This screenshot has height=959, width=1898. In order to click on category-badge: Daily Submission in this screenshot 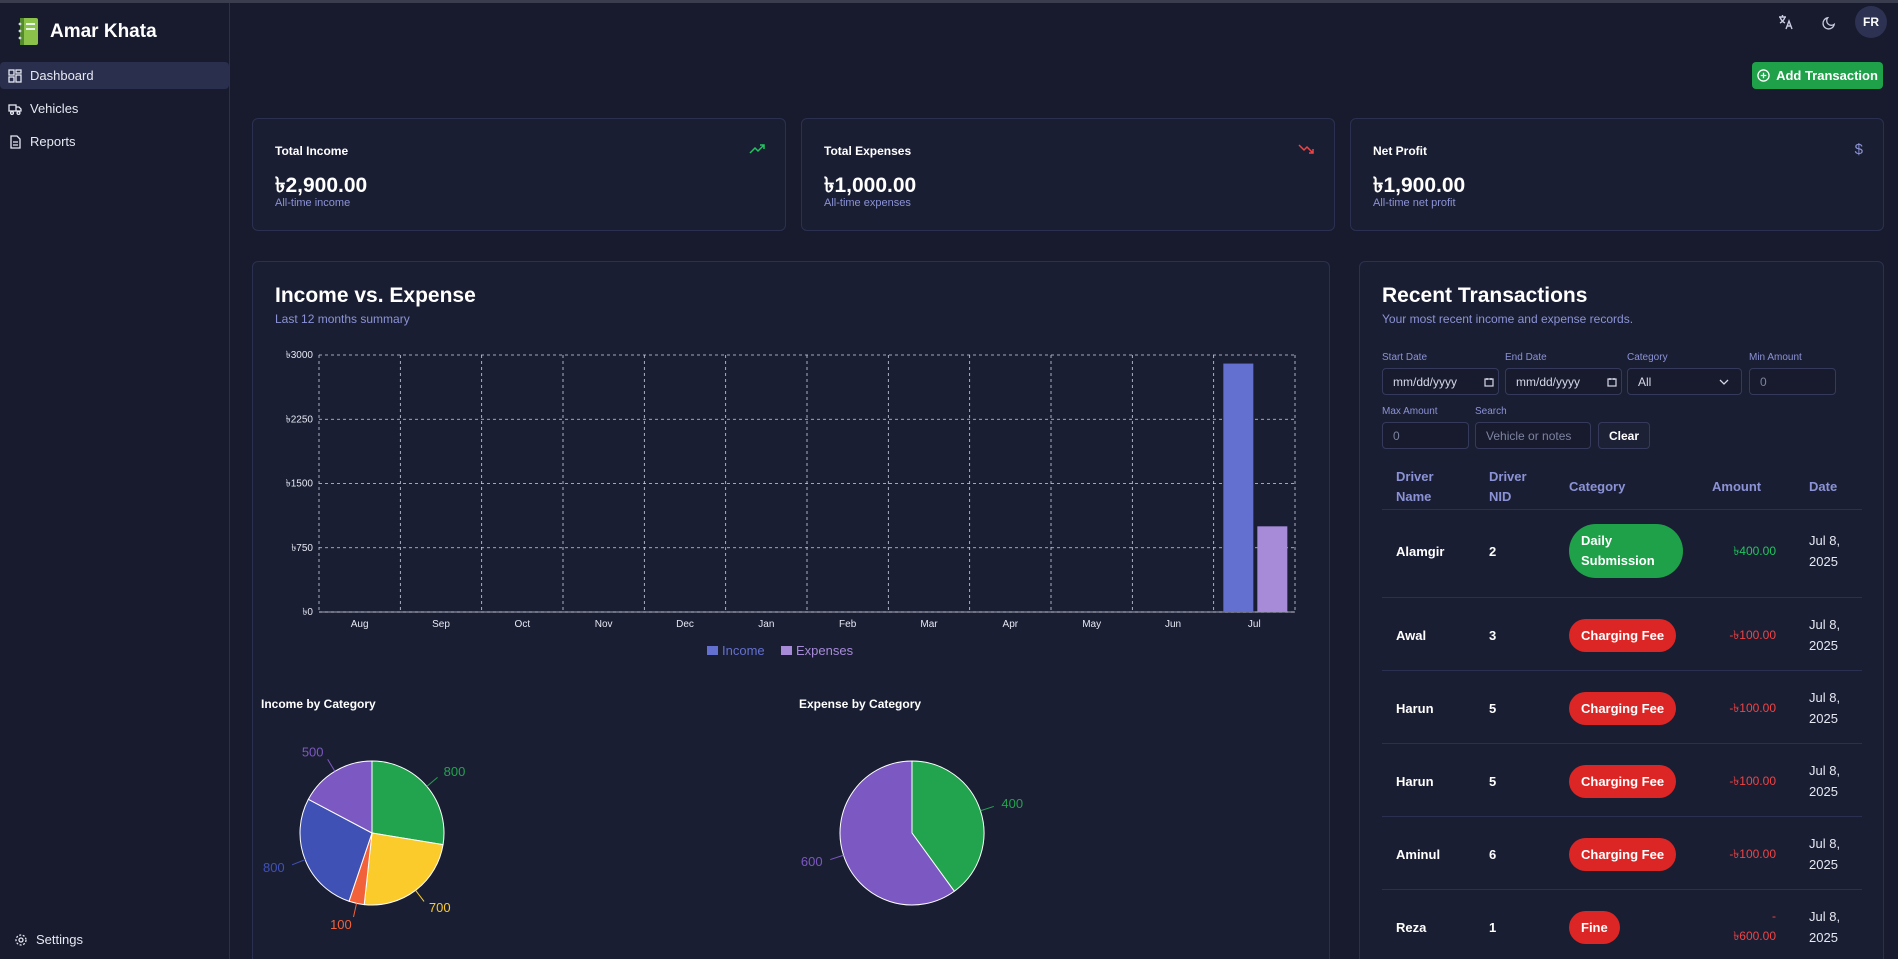, I will do `click(1626, 551)`.